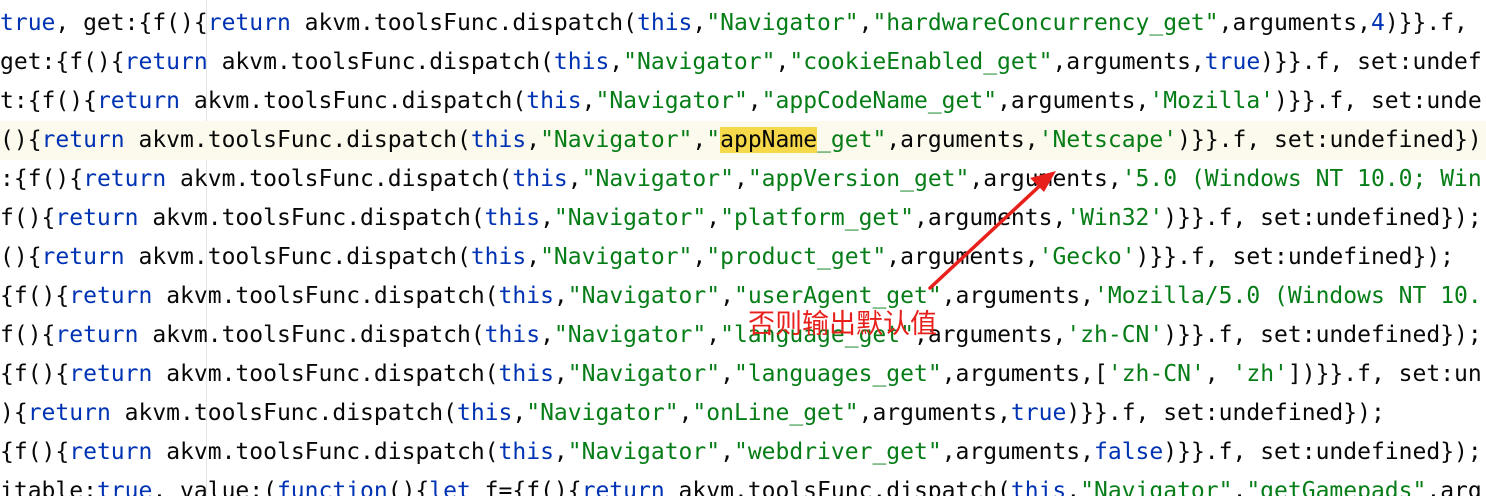 The height and width of the screenshot is (496, 1486). I want to click on annotation-arrow, so click(992, 230).